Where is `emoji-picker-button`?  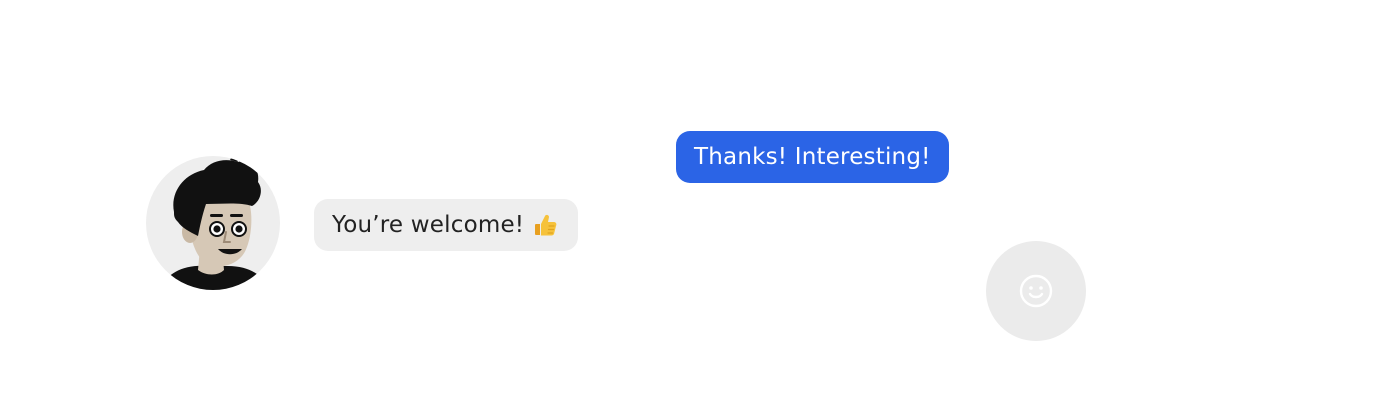
emoji-picker-button is located at coordinates (1036, 291).